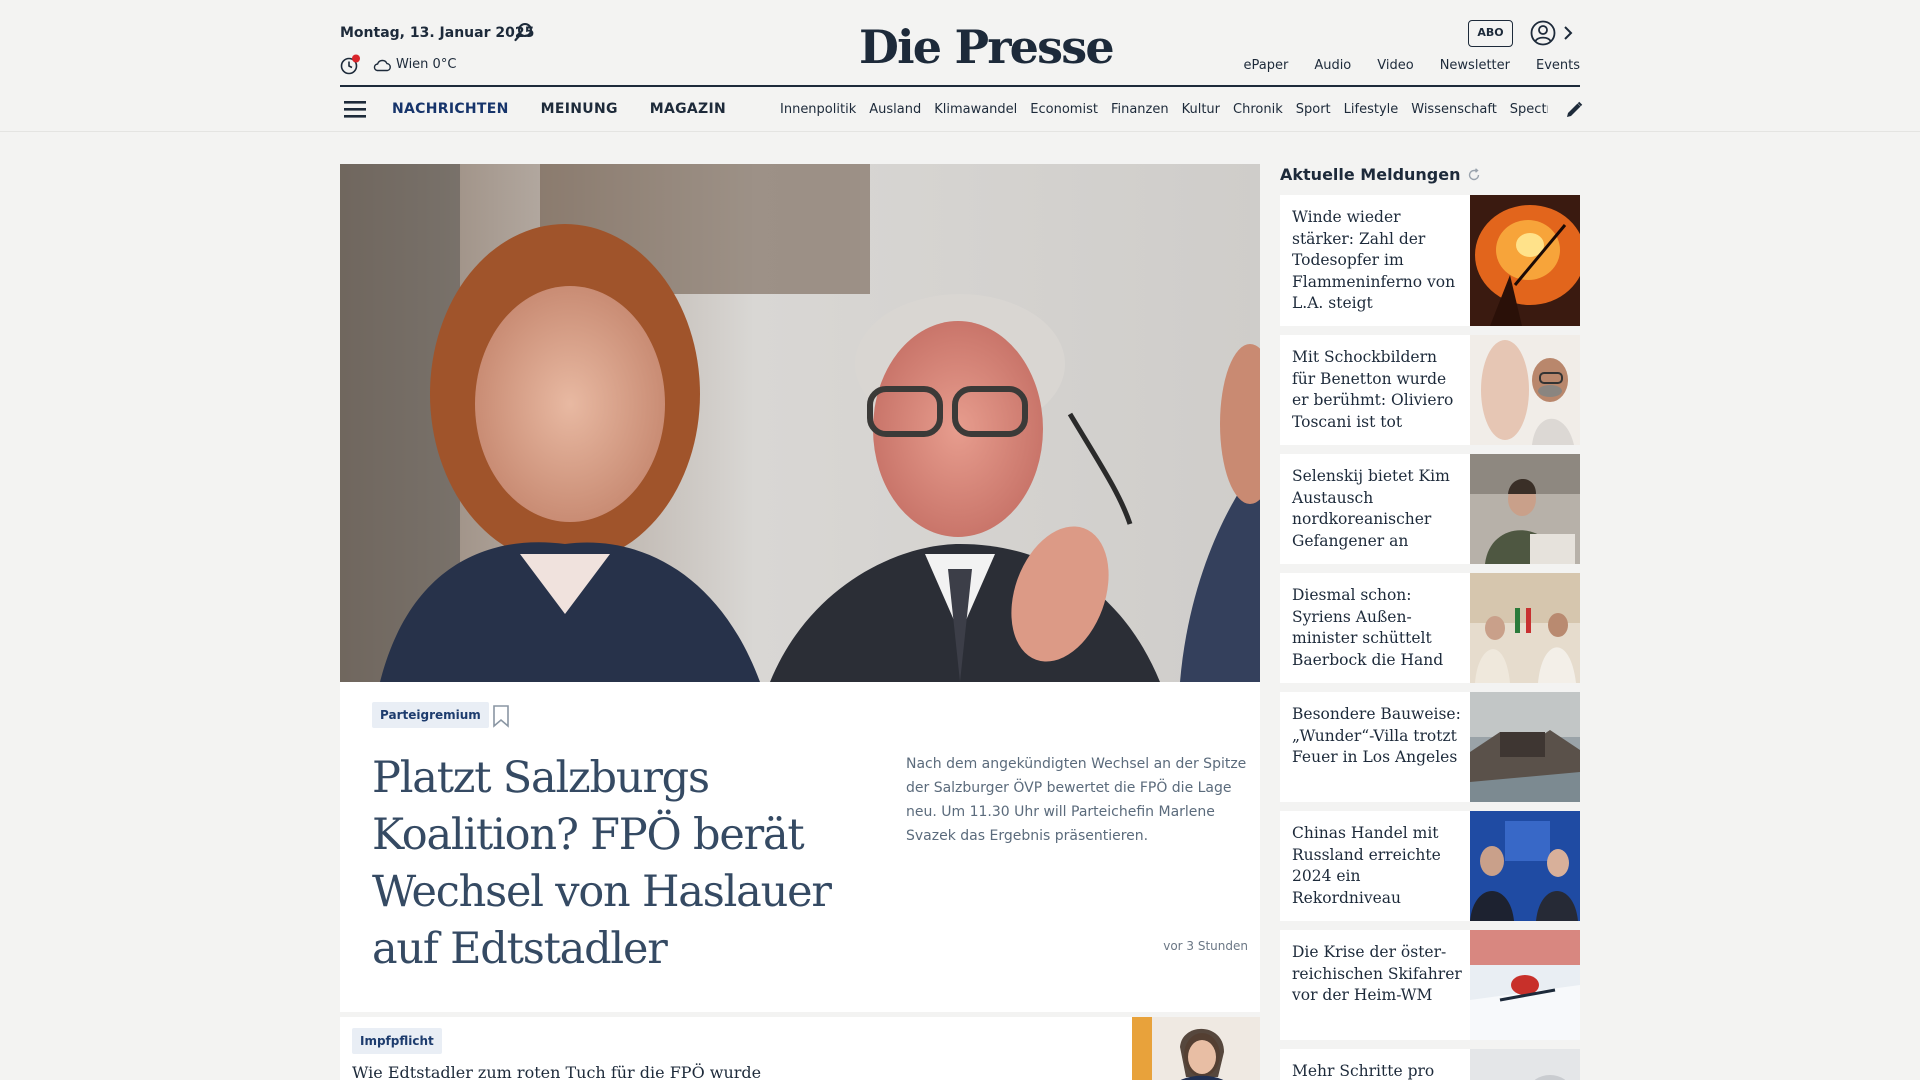 The width and height of the screenshot is (1920, 1080). Describe the element at coordinates (1490, 33) in the screenshot. I see `abo-button: ABO` at that location.